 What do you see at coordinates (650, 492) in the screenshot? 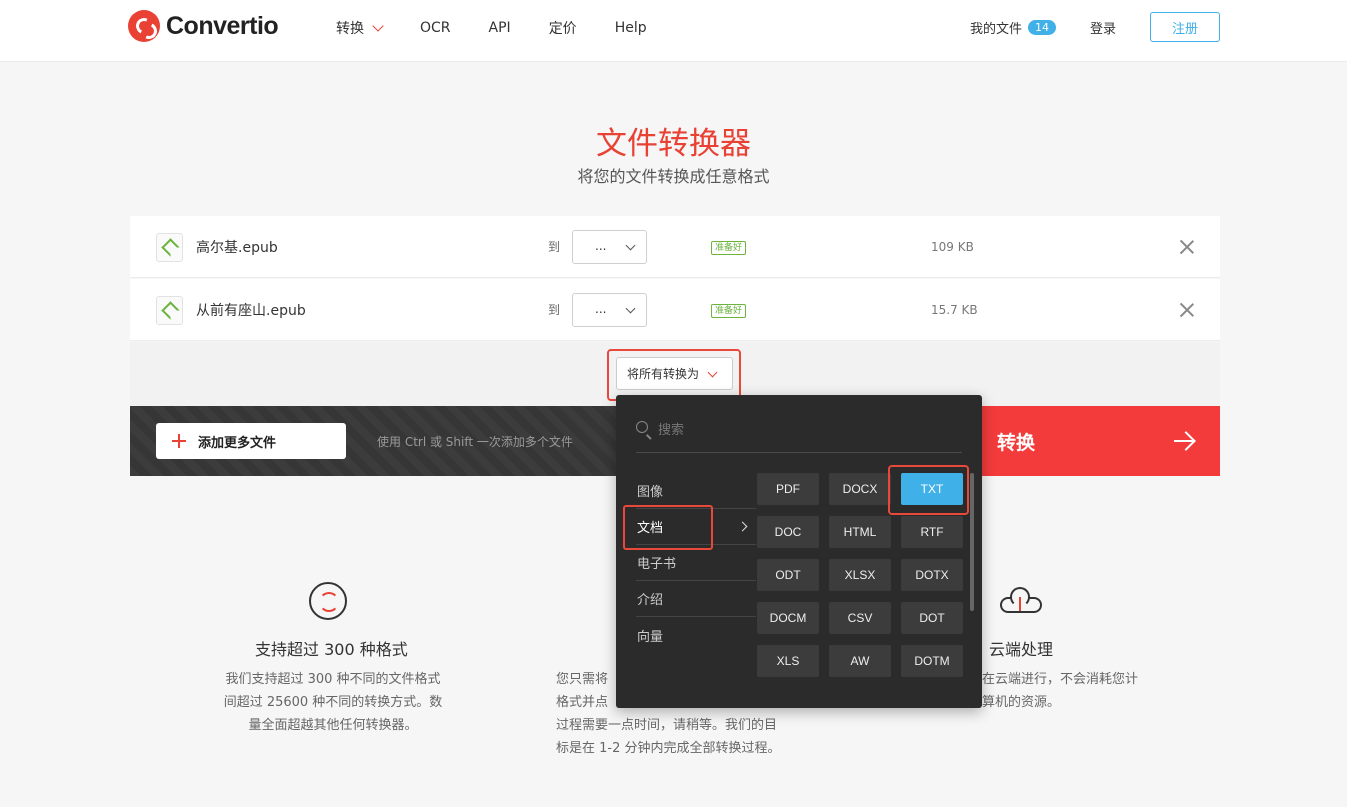
I see `category-label: 图像` at bounding box center [650, 492].